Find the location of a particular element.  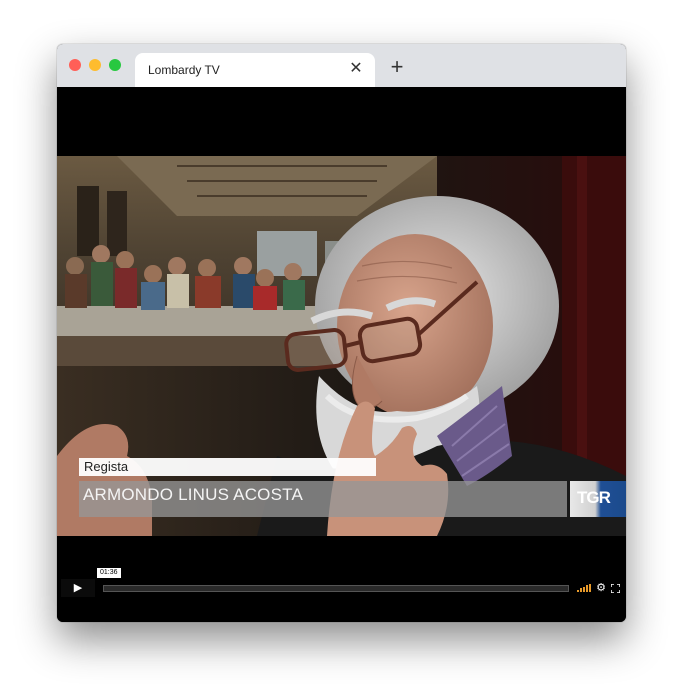

close-tab-icon: ✕ is located at coordinates (356, 69).